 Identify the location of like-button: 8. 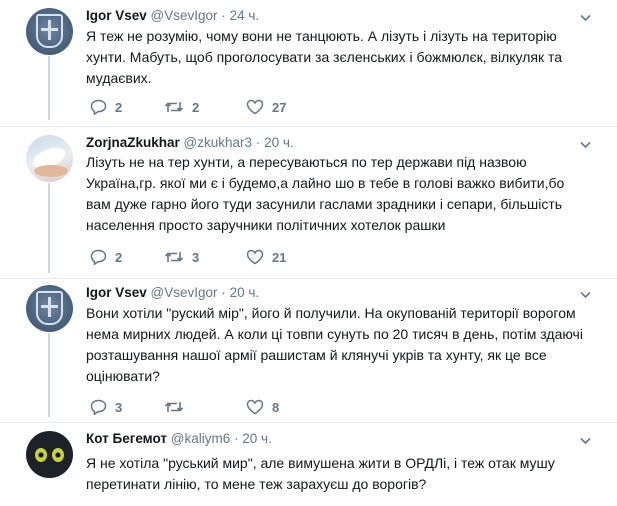
(262, 407).